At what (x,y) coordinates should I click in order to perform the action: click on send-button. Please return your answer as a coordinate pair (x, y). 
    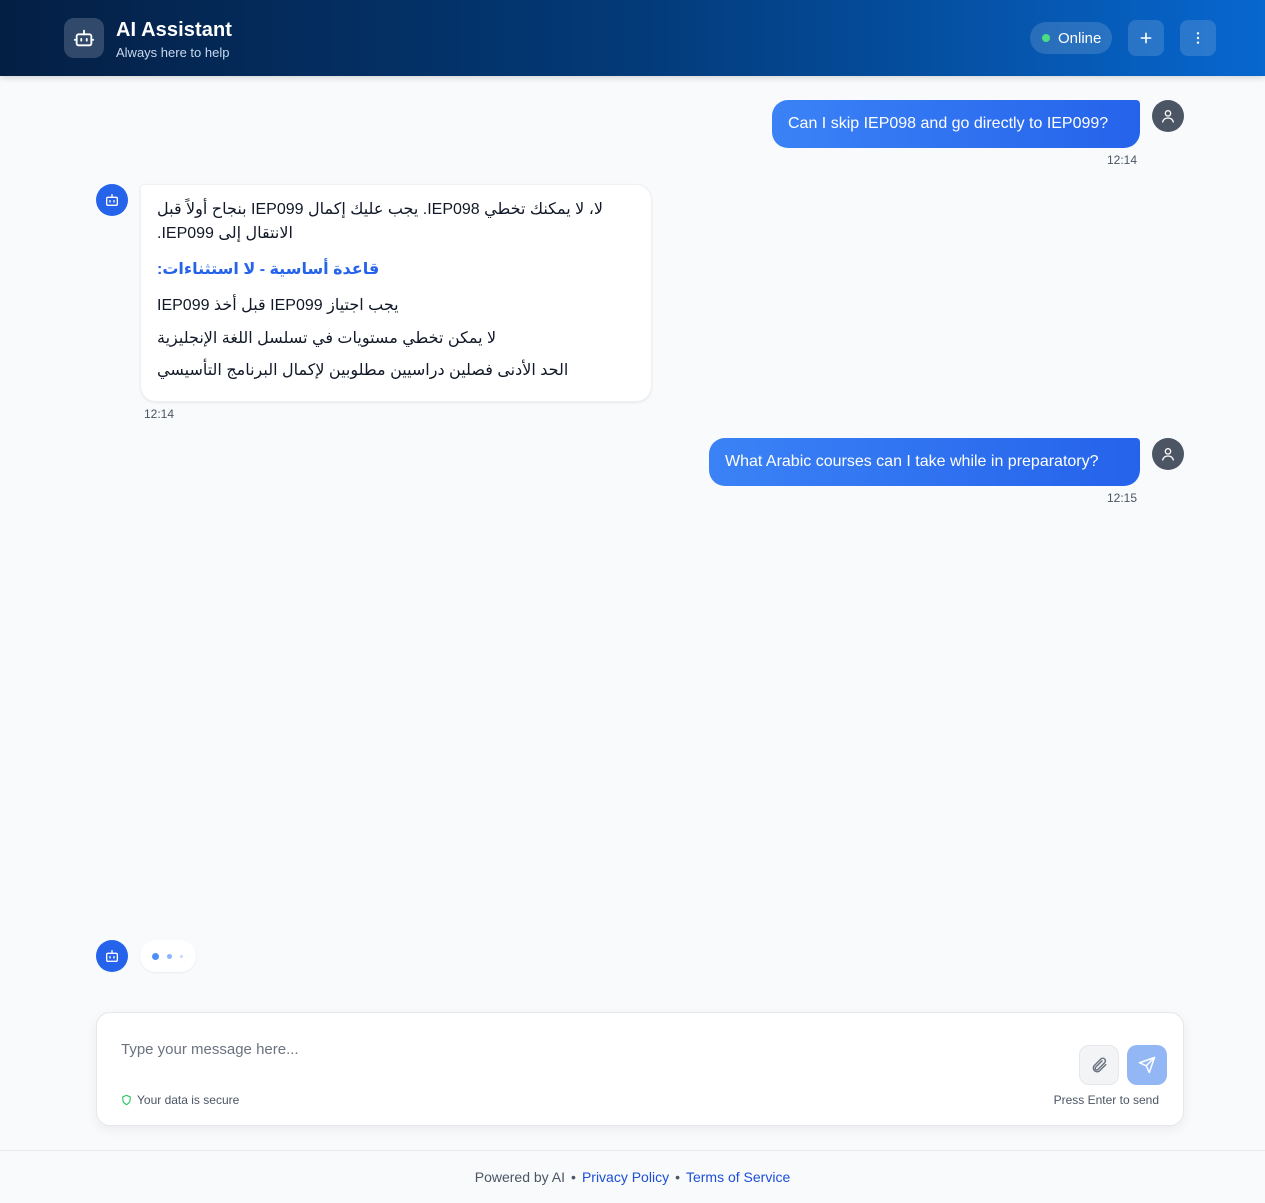
    Looking at the image, I should click on (1147, 1065).